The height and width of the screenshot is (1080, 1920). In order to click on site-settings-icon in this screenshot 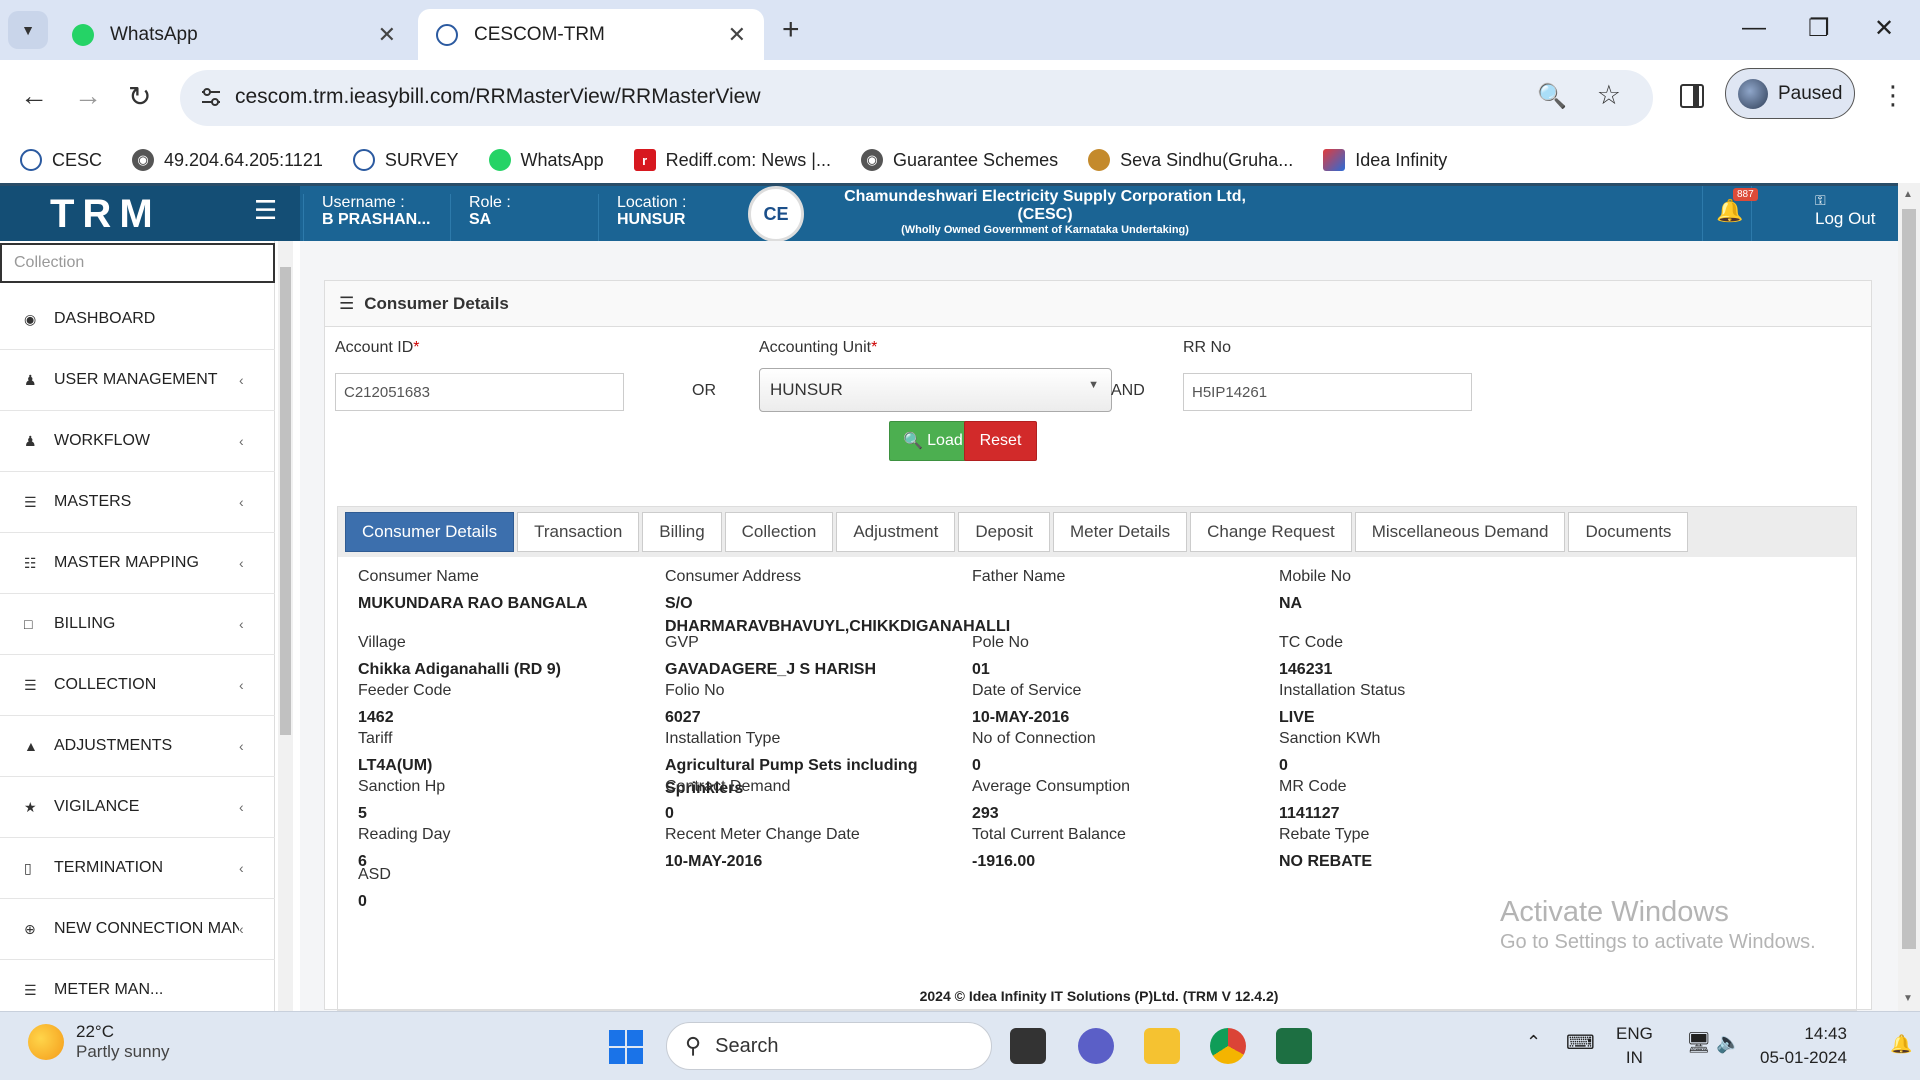, I will do `click(211, 97)`.